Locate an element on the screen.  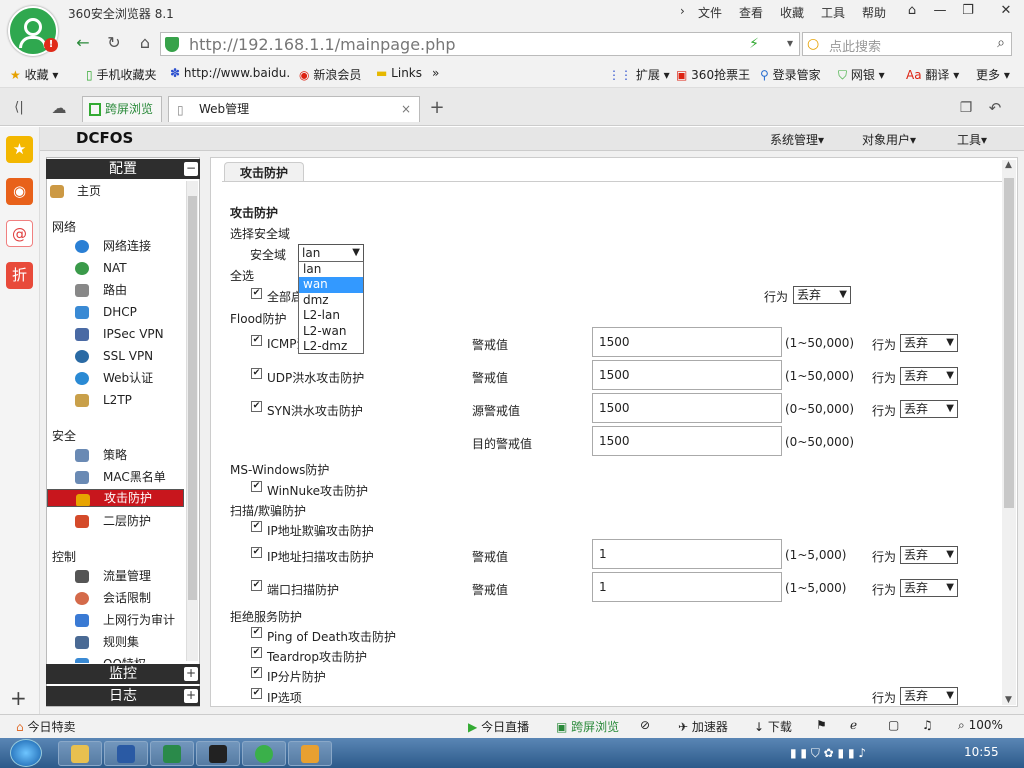
taskbar-app-icon is located at coordinates (310, 753).